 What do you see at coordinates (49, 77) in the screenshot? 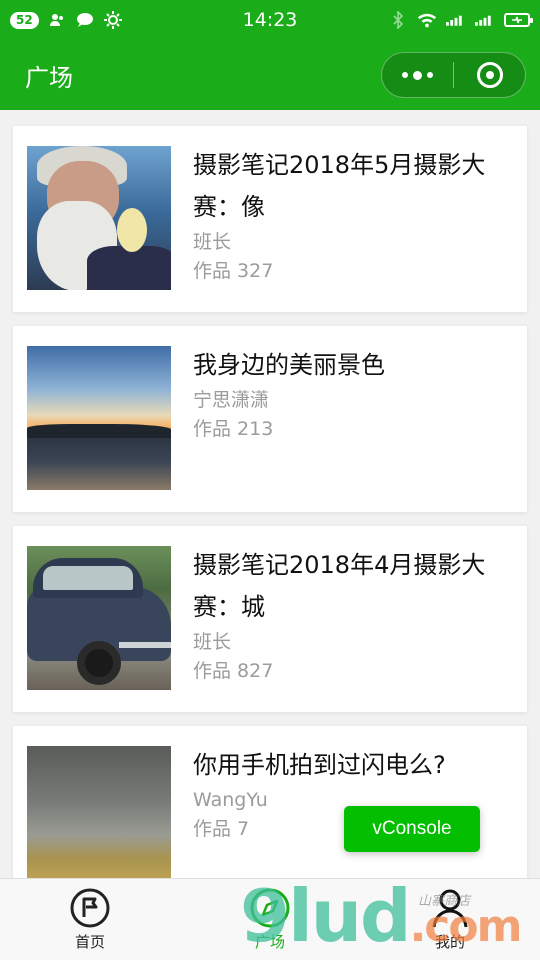
I see `page-title: 广场` at bounding box center [49, 77].